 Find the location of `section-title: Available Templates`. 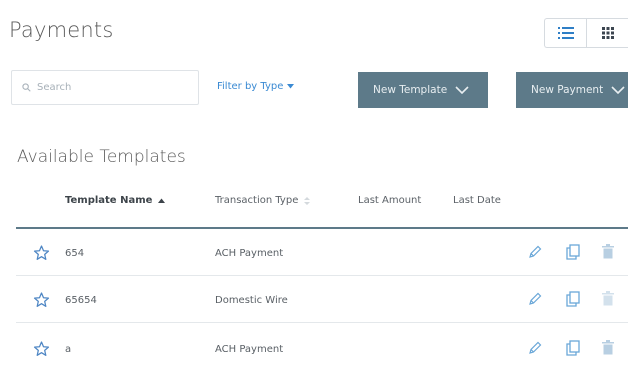

section-title: Available Templates is located at coordinates (101, 157).